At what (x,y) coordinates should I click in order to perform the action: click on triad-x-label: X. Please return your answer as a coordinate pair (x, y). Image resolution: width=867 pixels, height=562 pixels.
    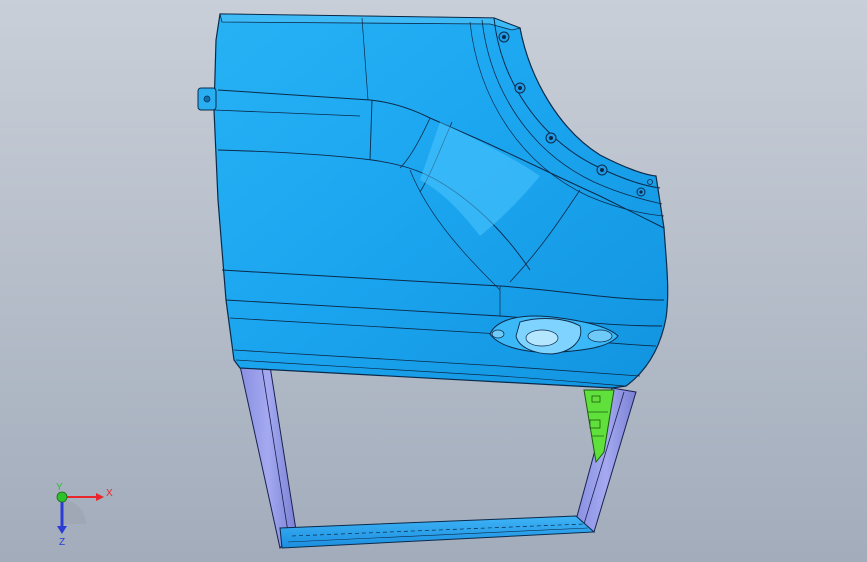
    Looking at the image, I should click on (109, 493).